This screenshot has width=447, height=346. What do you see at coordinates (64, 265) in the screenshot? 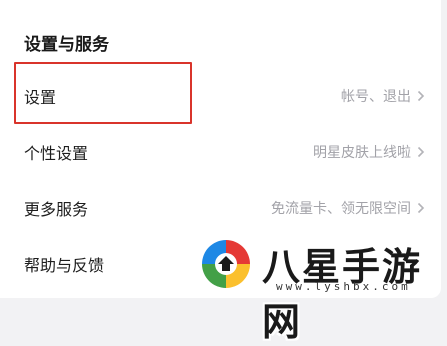
I see `row-help-feedback-label: 帮助与反馈` at bounding box center [64, 265].